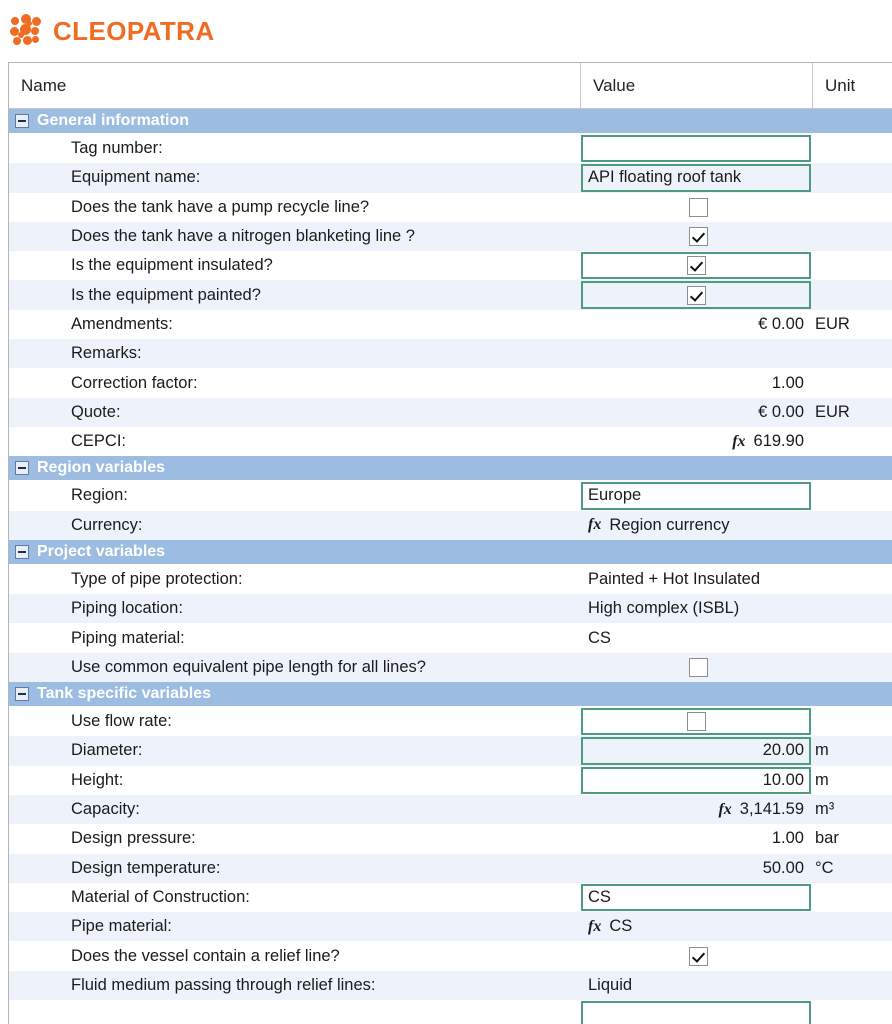  I want to click on property-row, so click(450, 1012).